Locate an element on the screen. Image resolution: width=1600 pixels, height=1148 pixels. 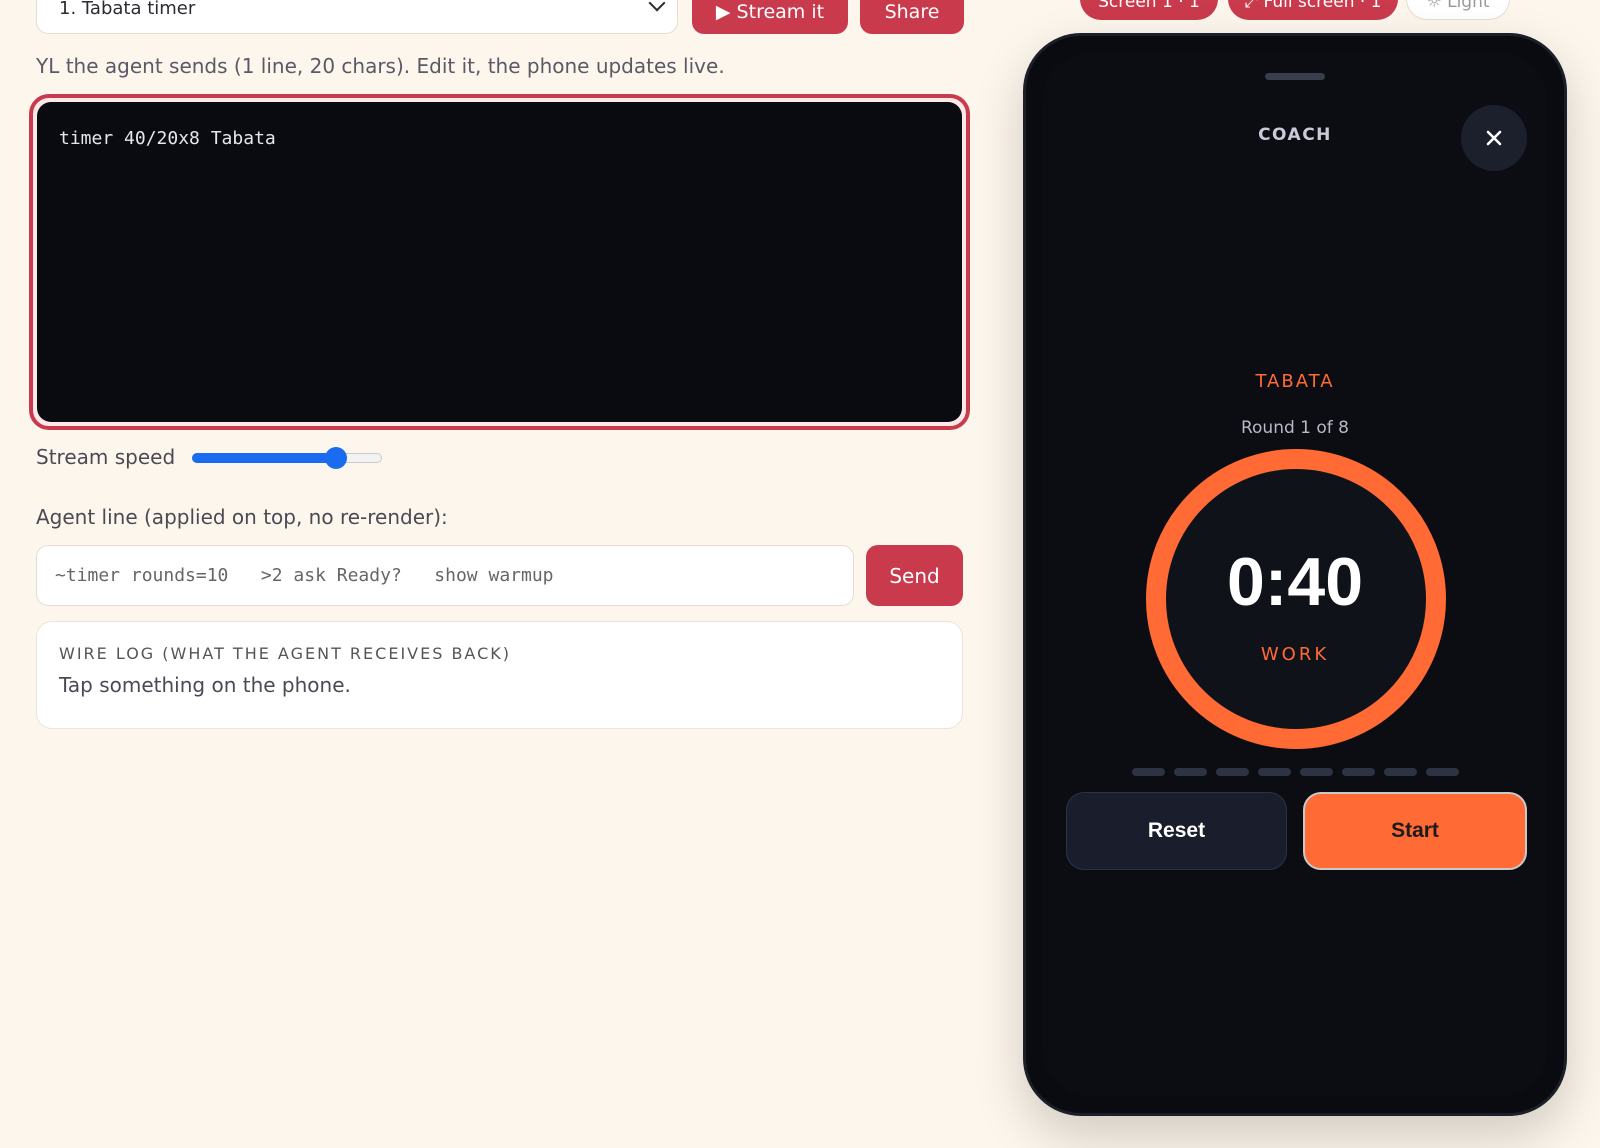
stream-speed-label: Stream speed is located at coordinates (106, 457).